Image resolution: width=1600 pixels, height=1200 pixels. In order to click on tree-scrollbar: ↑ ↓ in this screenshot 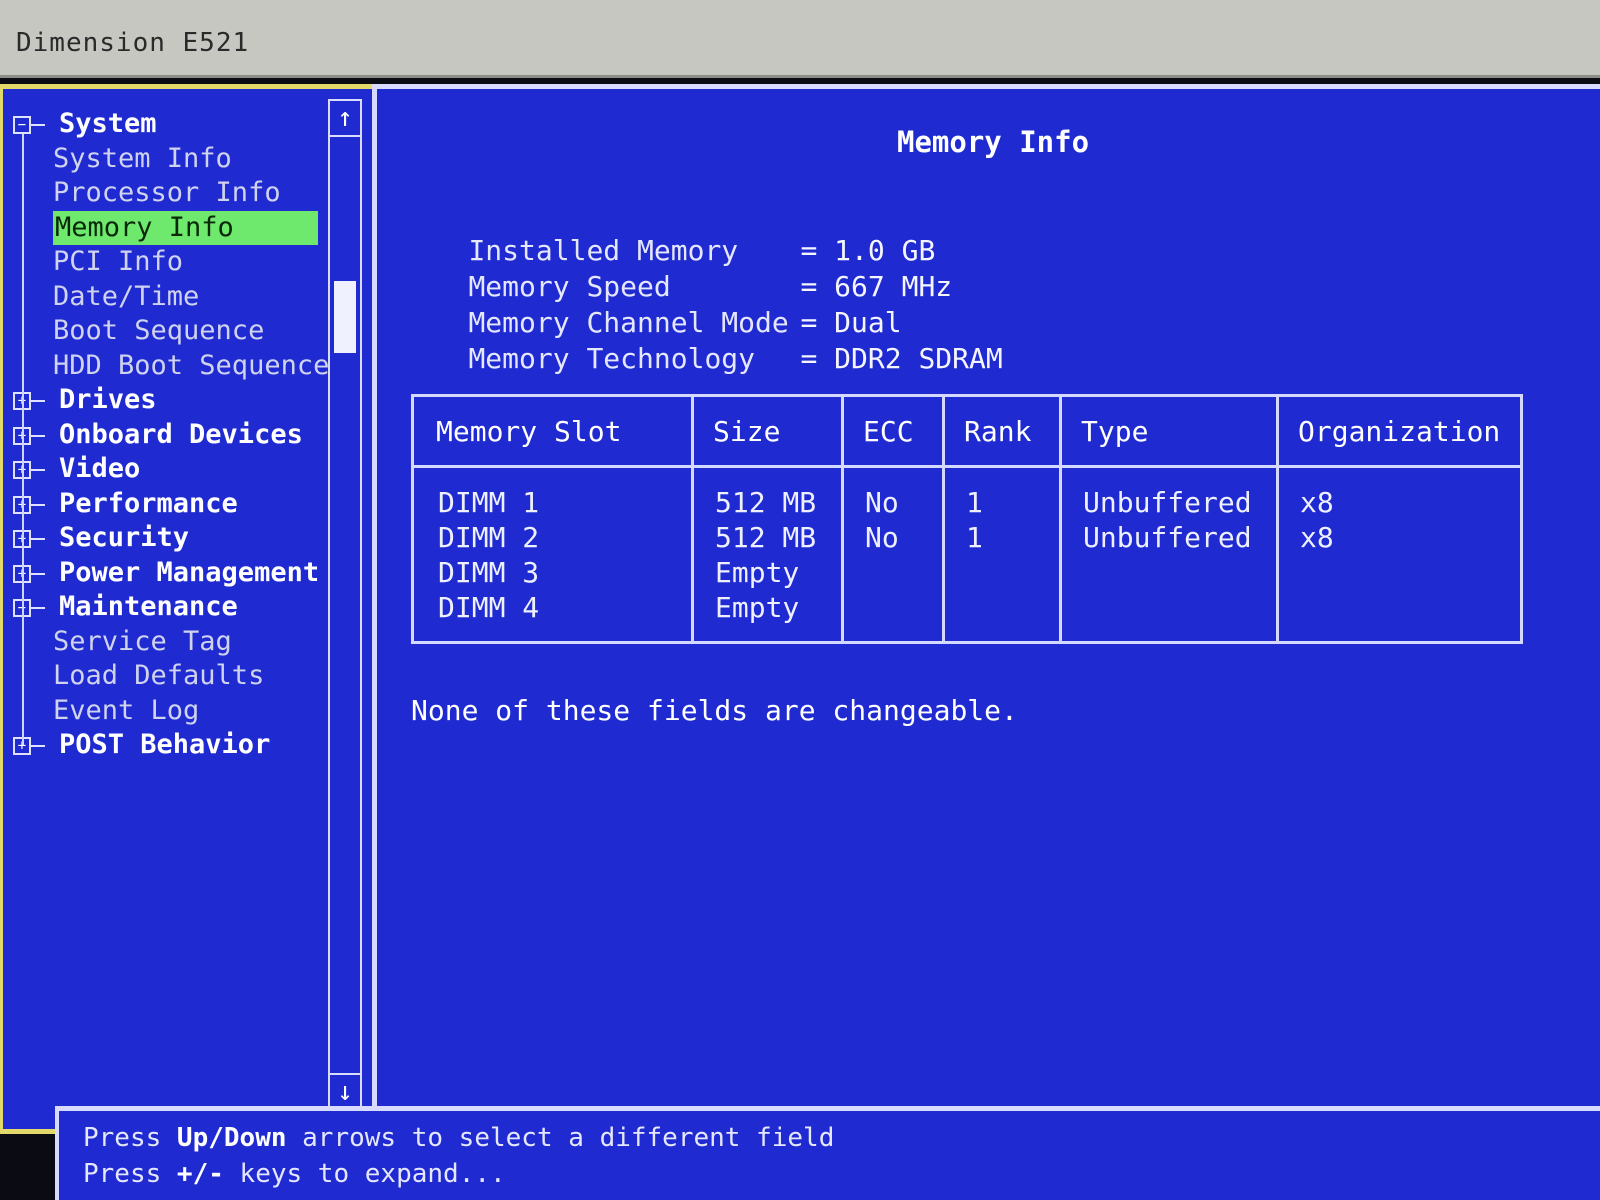, I will do `click(345, 605)`.